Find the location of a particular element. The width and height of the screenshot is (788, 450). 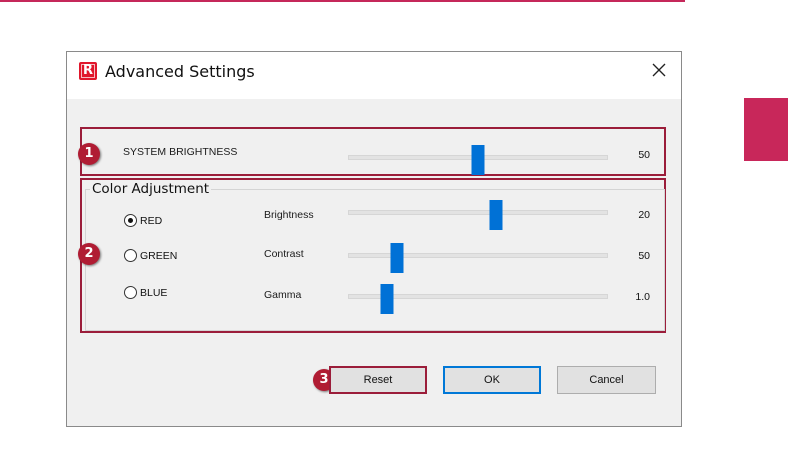

radio-label: RED is located at coordinates (151, 220).